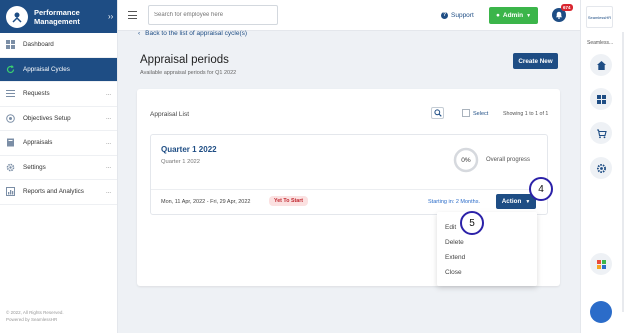 The height and width of the screenshot is (333, 625). I want to click on grid-icon, so click(10, 45).